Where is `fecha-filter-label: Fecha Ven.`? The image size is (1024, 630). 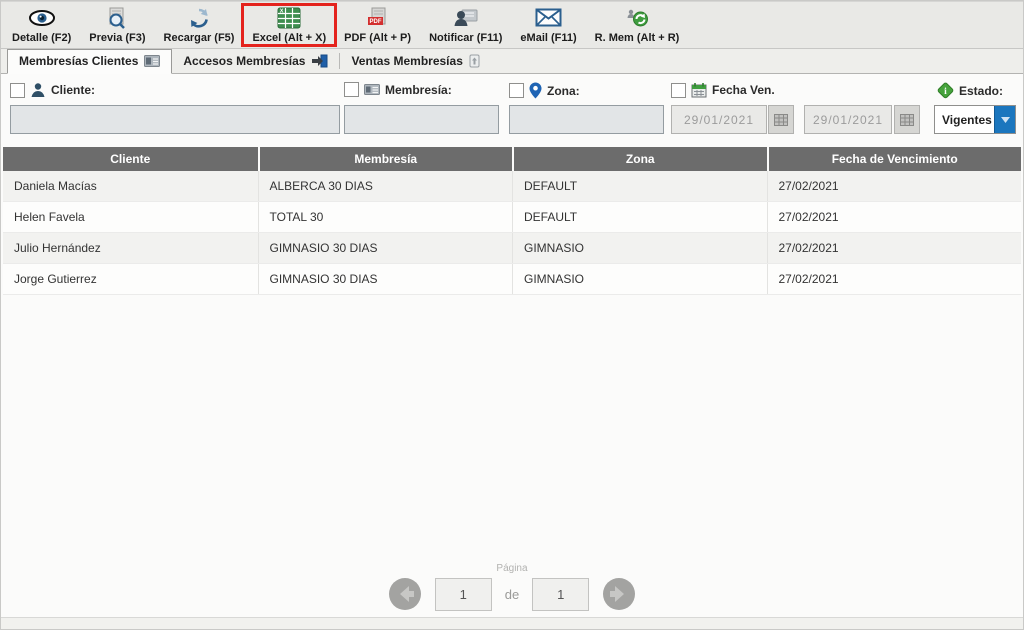 fecha-filter-label: Fecha Ven. is located at coordinates (743, 90).